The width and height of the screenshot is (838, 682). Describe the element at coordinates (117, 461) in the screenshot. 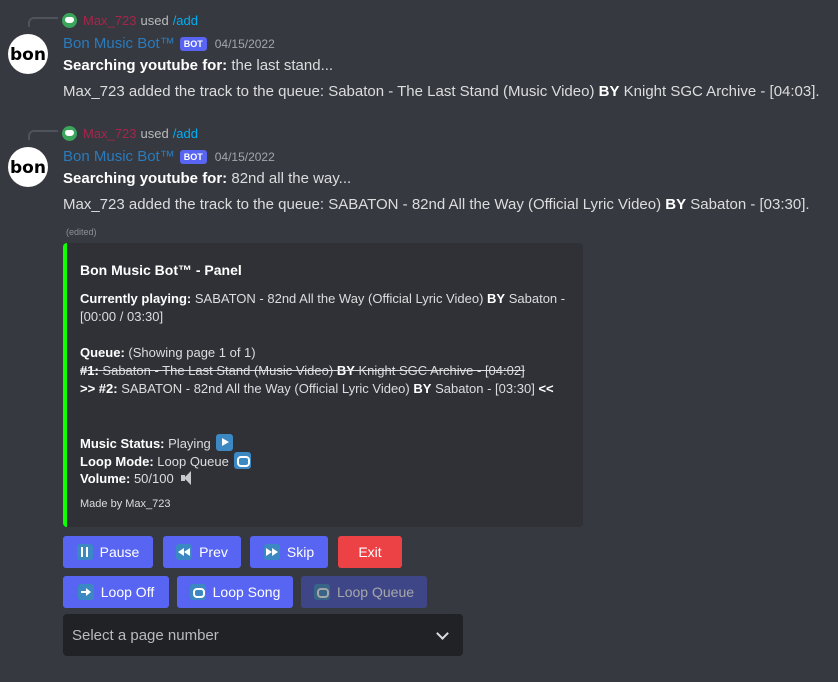

I see `loop-label: Loop Mode:` at that location.